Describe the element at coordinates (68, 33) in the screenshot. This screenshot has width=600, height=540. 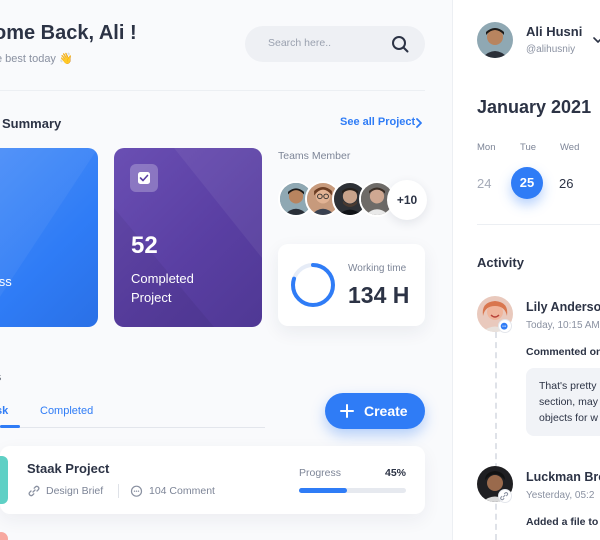
I see `greeting-title: ome Back, Ali !` at that location.